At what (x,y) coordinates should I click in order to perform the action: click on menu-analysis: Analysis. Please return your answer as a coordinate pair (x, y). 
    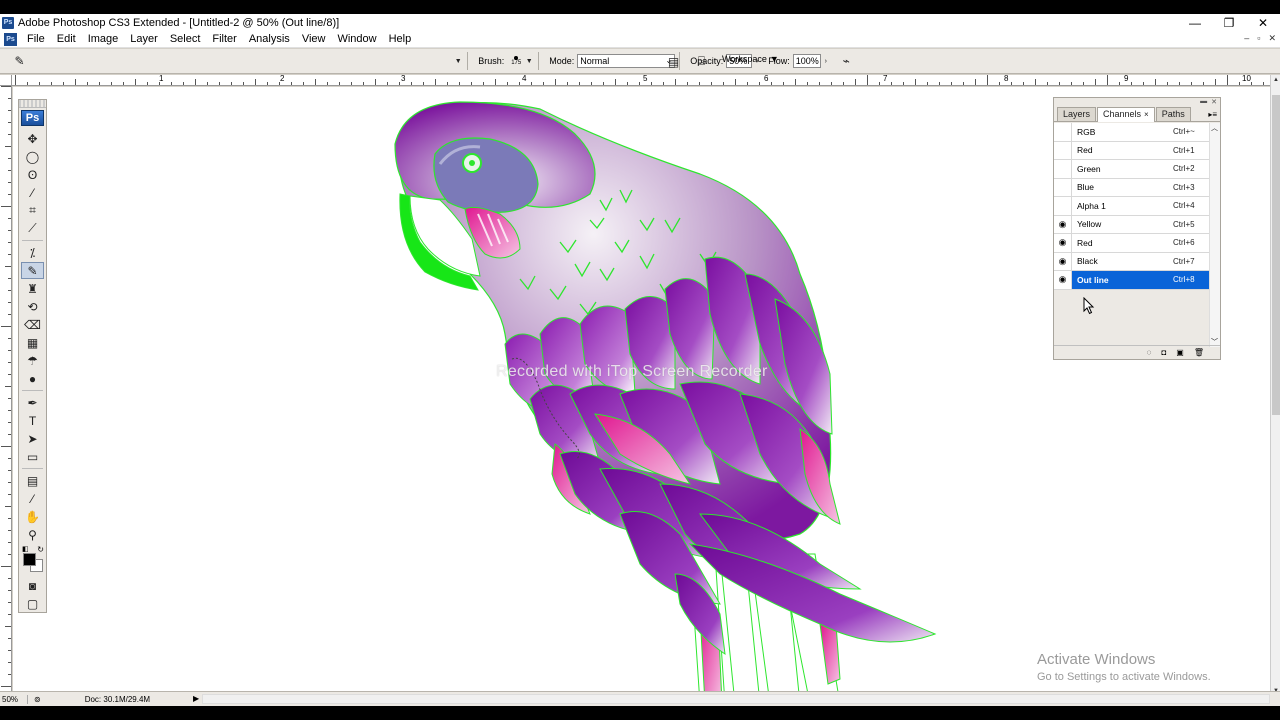
    Looking at the image, I should click on (269, 39).